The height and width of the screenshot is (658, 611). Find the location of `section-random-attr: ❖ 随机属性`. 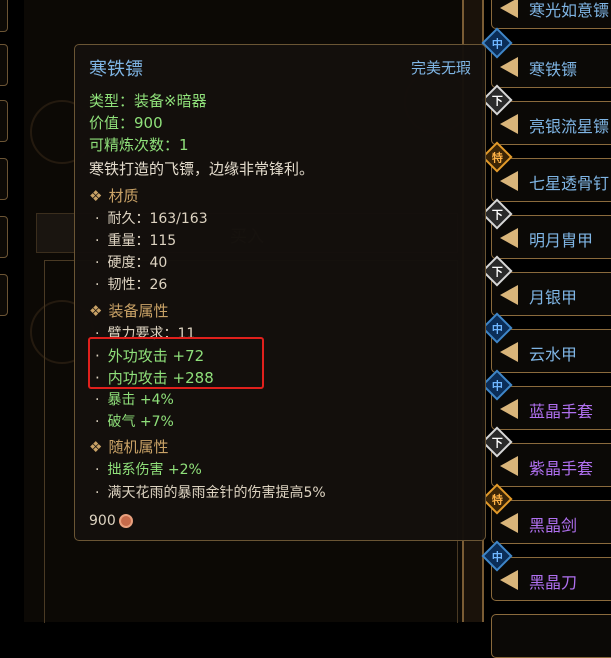

section-random-attr: ❖ 随机属性 is located at coordinates (129, 447).